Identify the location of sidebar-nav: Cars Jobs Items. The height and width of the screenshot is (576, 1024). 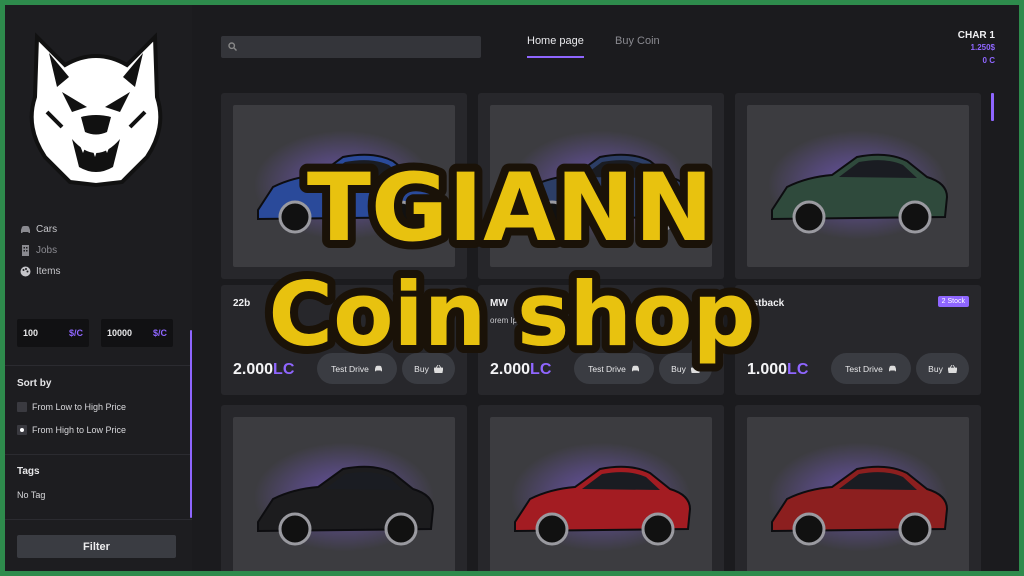
(39, 250).